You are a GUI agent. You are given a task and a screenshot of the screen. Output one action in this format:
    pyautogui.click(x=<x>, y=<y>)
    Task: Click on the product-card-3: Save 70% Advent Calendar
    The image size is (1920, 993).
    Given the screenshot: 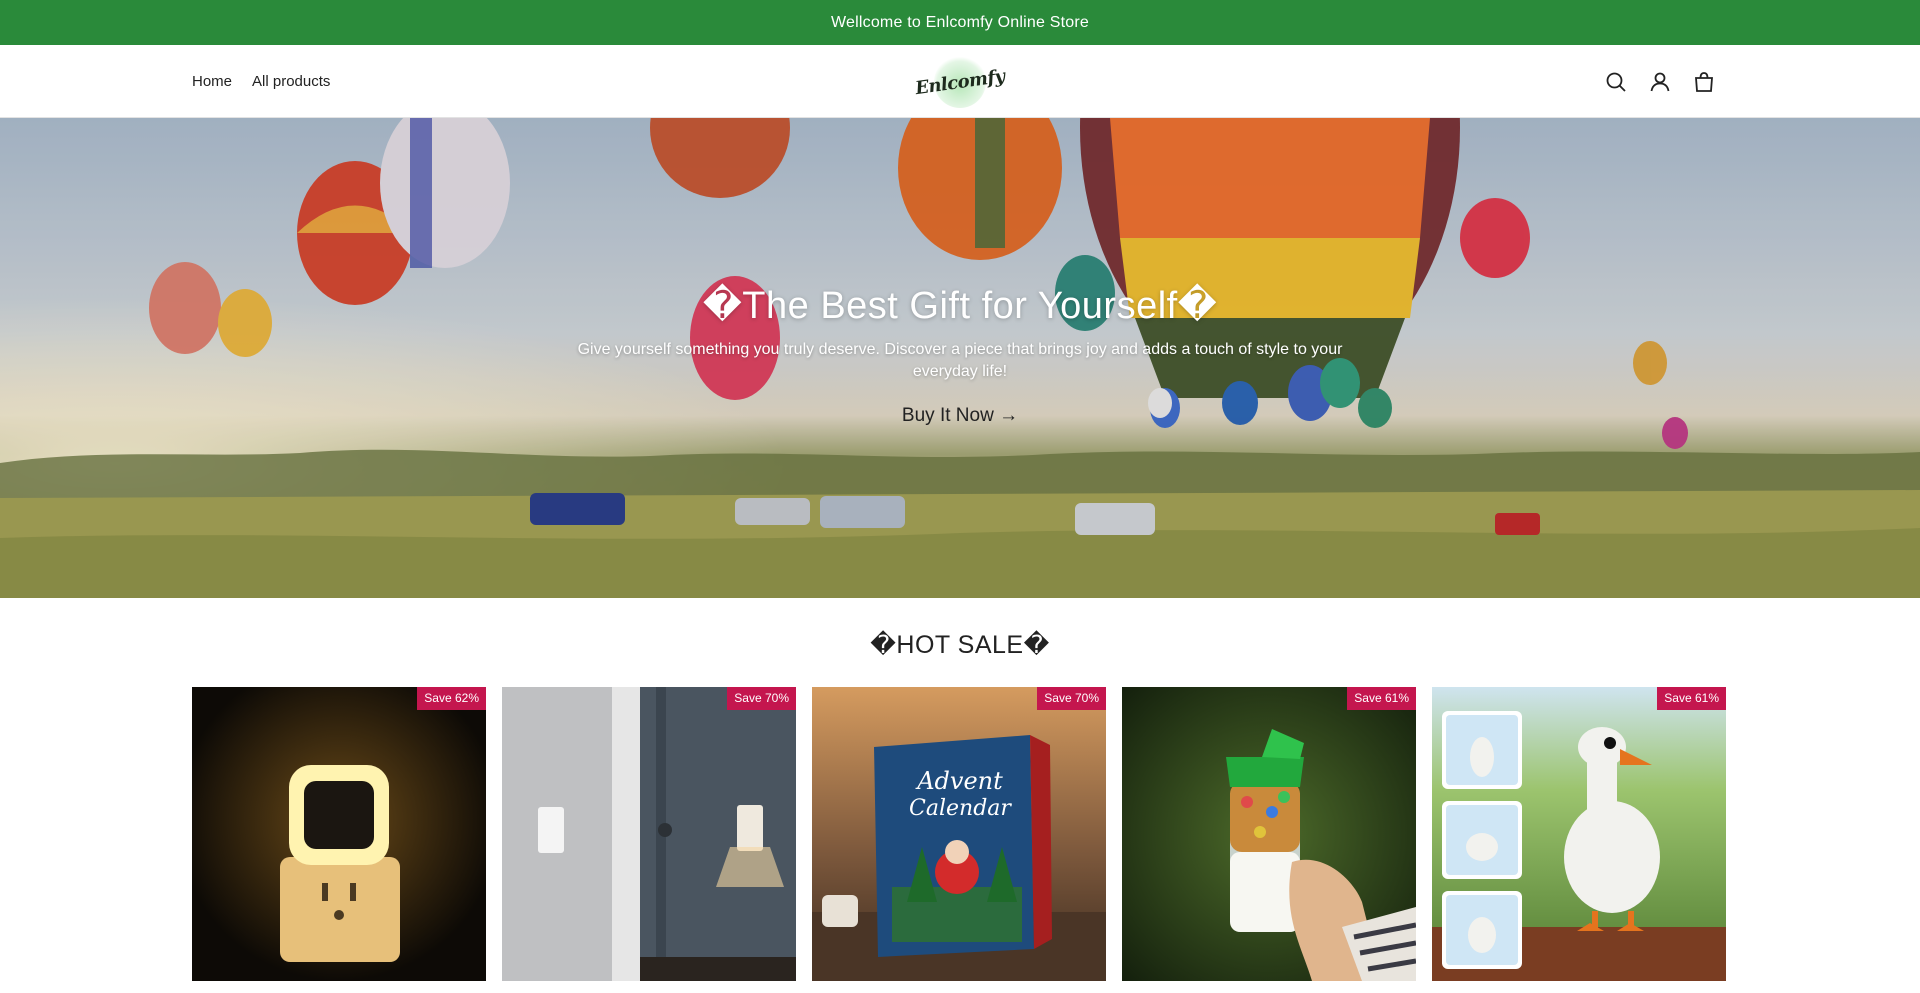 What is the action you would take?
    pyautogui.click(x=959, y=834)
    